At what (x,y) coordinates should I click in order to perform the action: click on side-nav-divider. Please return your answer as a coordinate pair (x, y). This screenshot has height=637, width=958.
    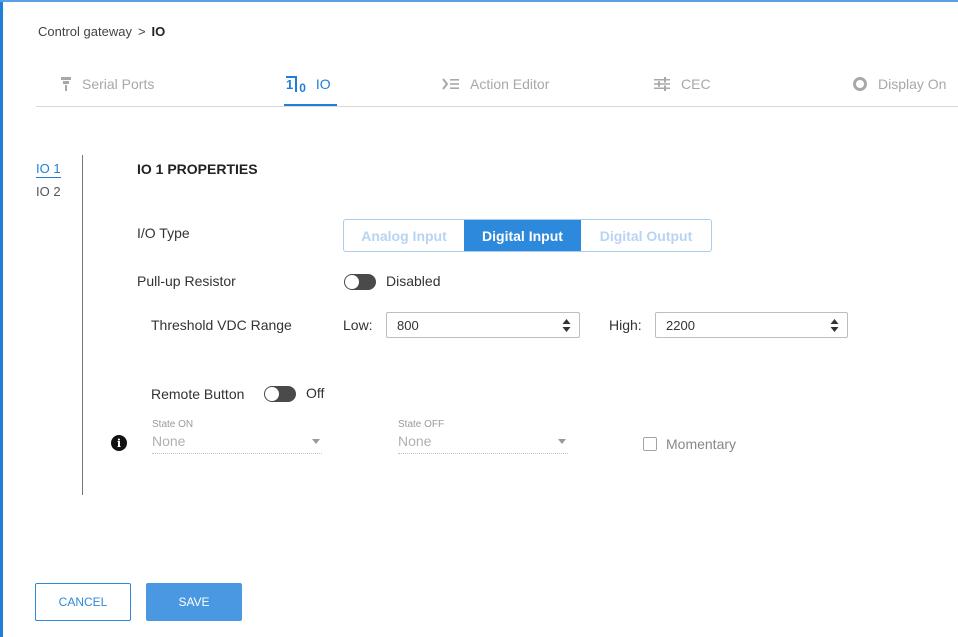
    Looking at the image, I should click on (82, 325).